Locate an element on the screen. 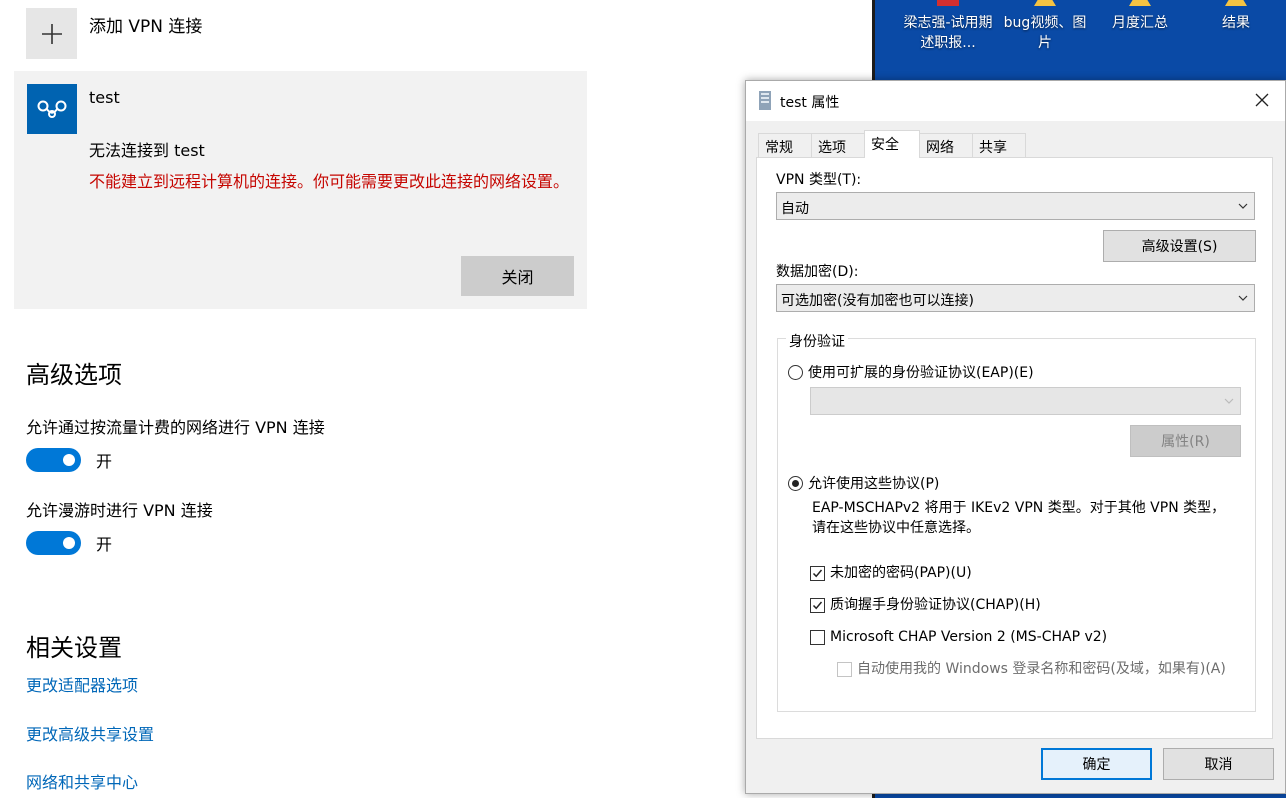  pap-label: 未加密的密码(PAP)(U) is located at coordinates (901, 573).